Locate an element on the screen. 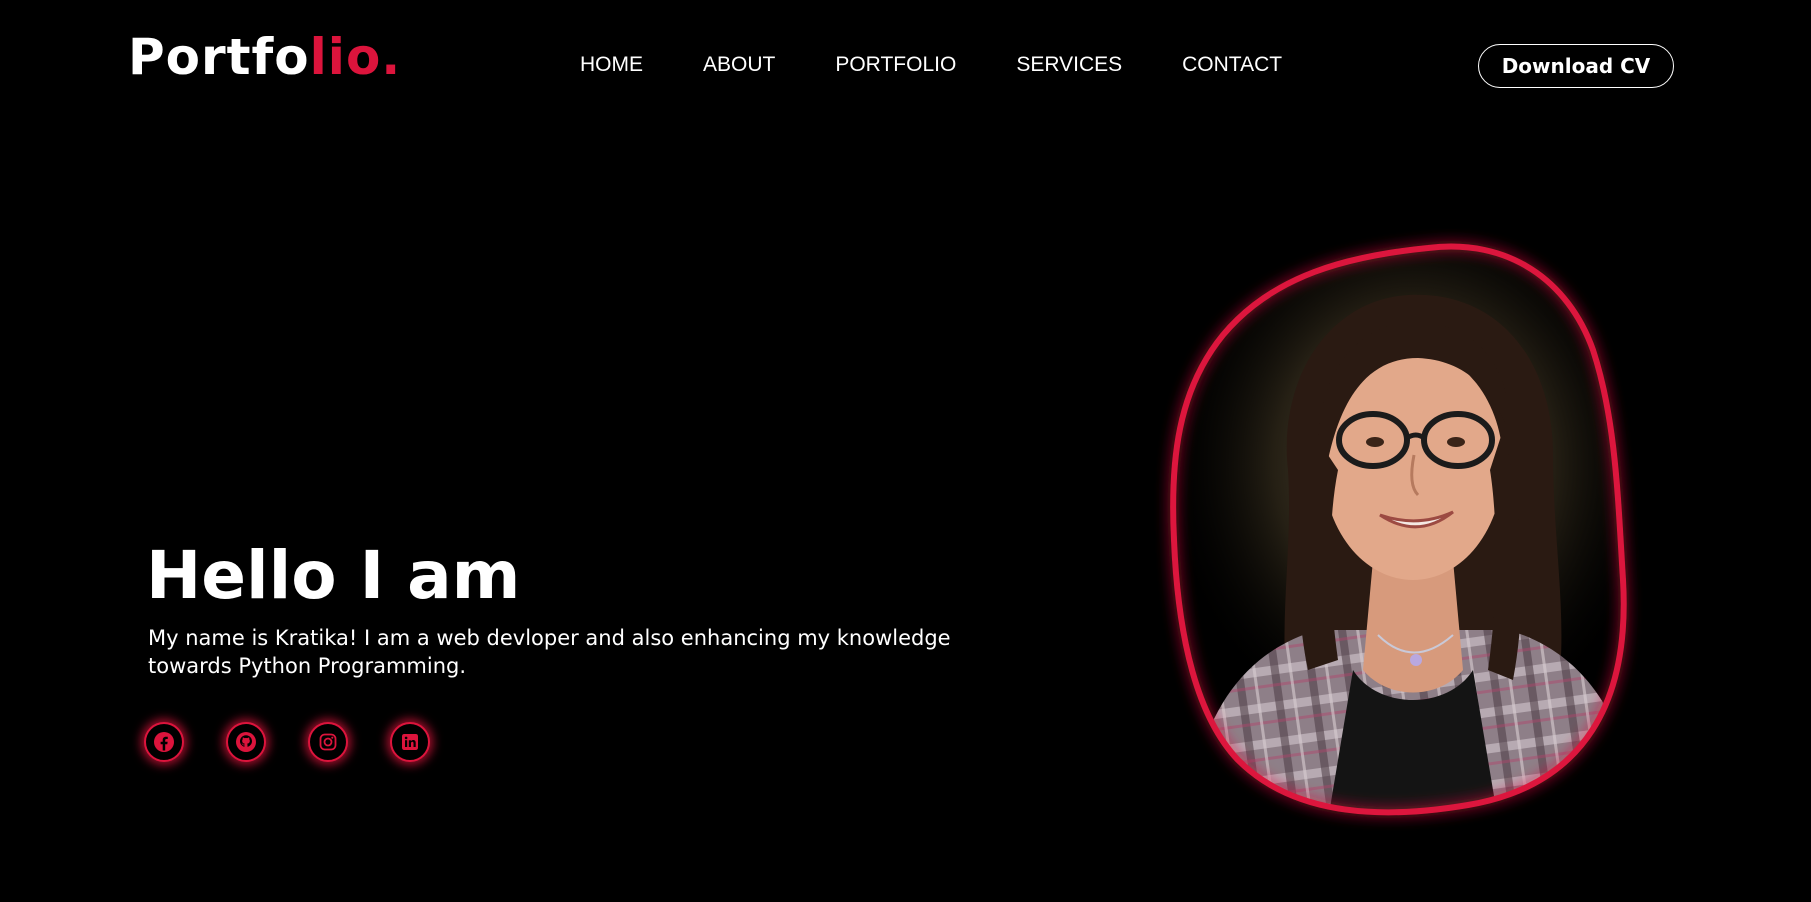 This screenshot has width=1811, height=902. main-nav: HOME ABOUT PORTFOLIO SERVICES CONTACT is located at coordinates (931, 65).